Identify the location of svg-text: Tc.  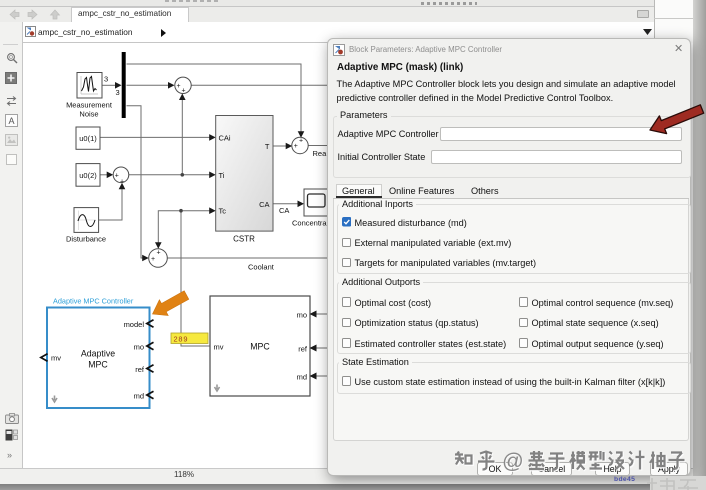
(223, 211).